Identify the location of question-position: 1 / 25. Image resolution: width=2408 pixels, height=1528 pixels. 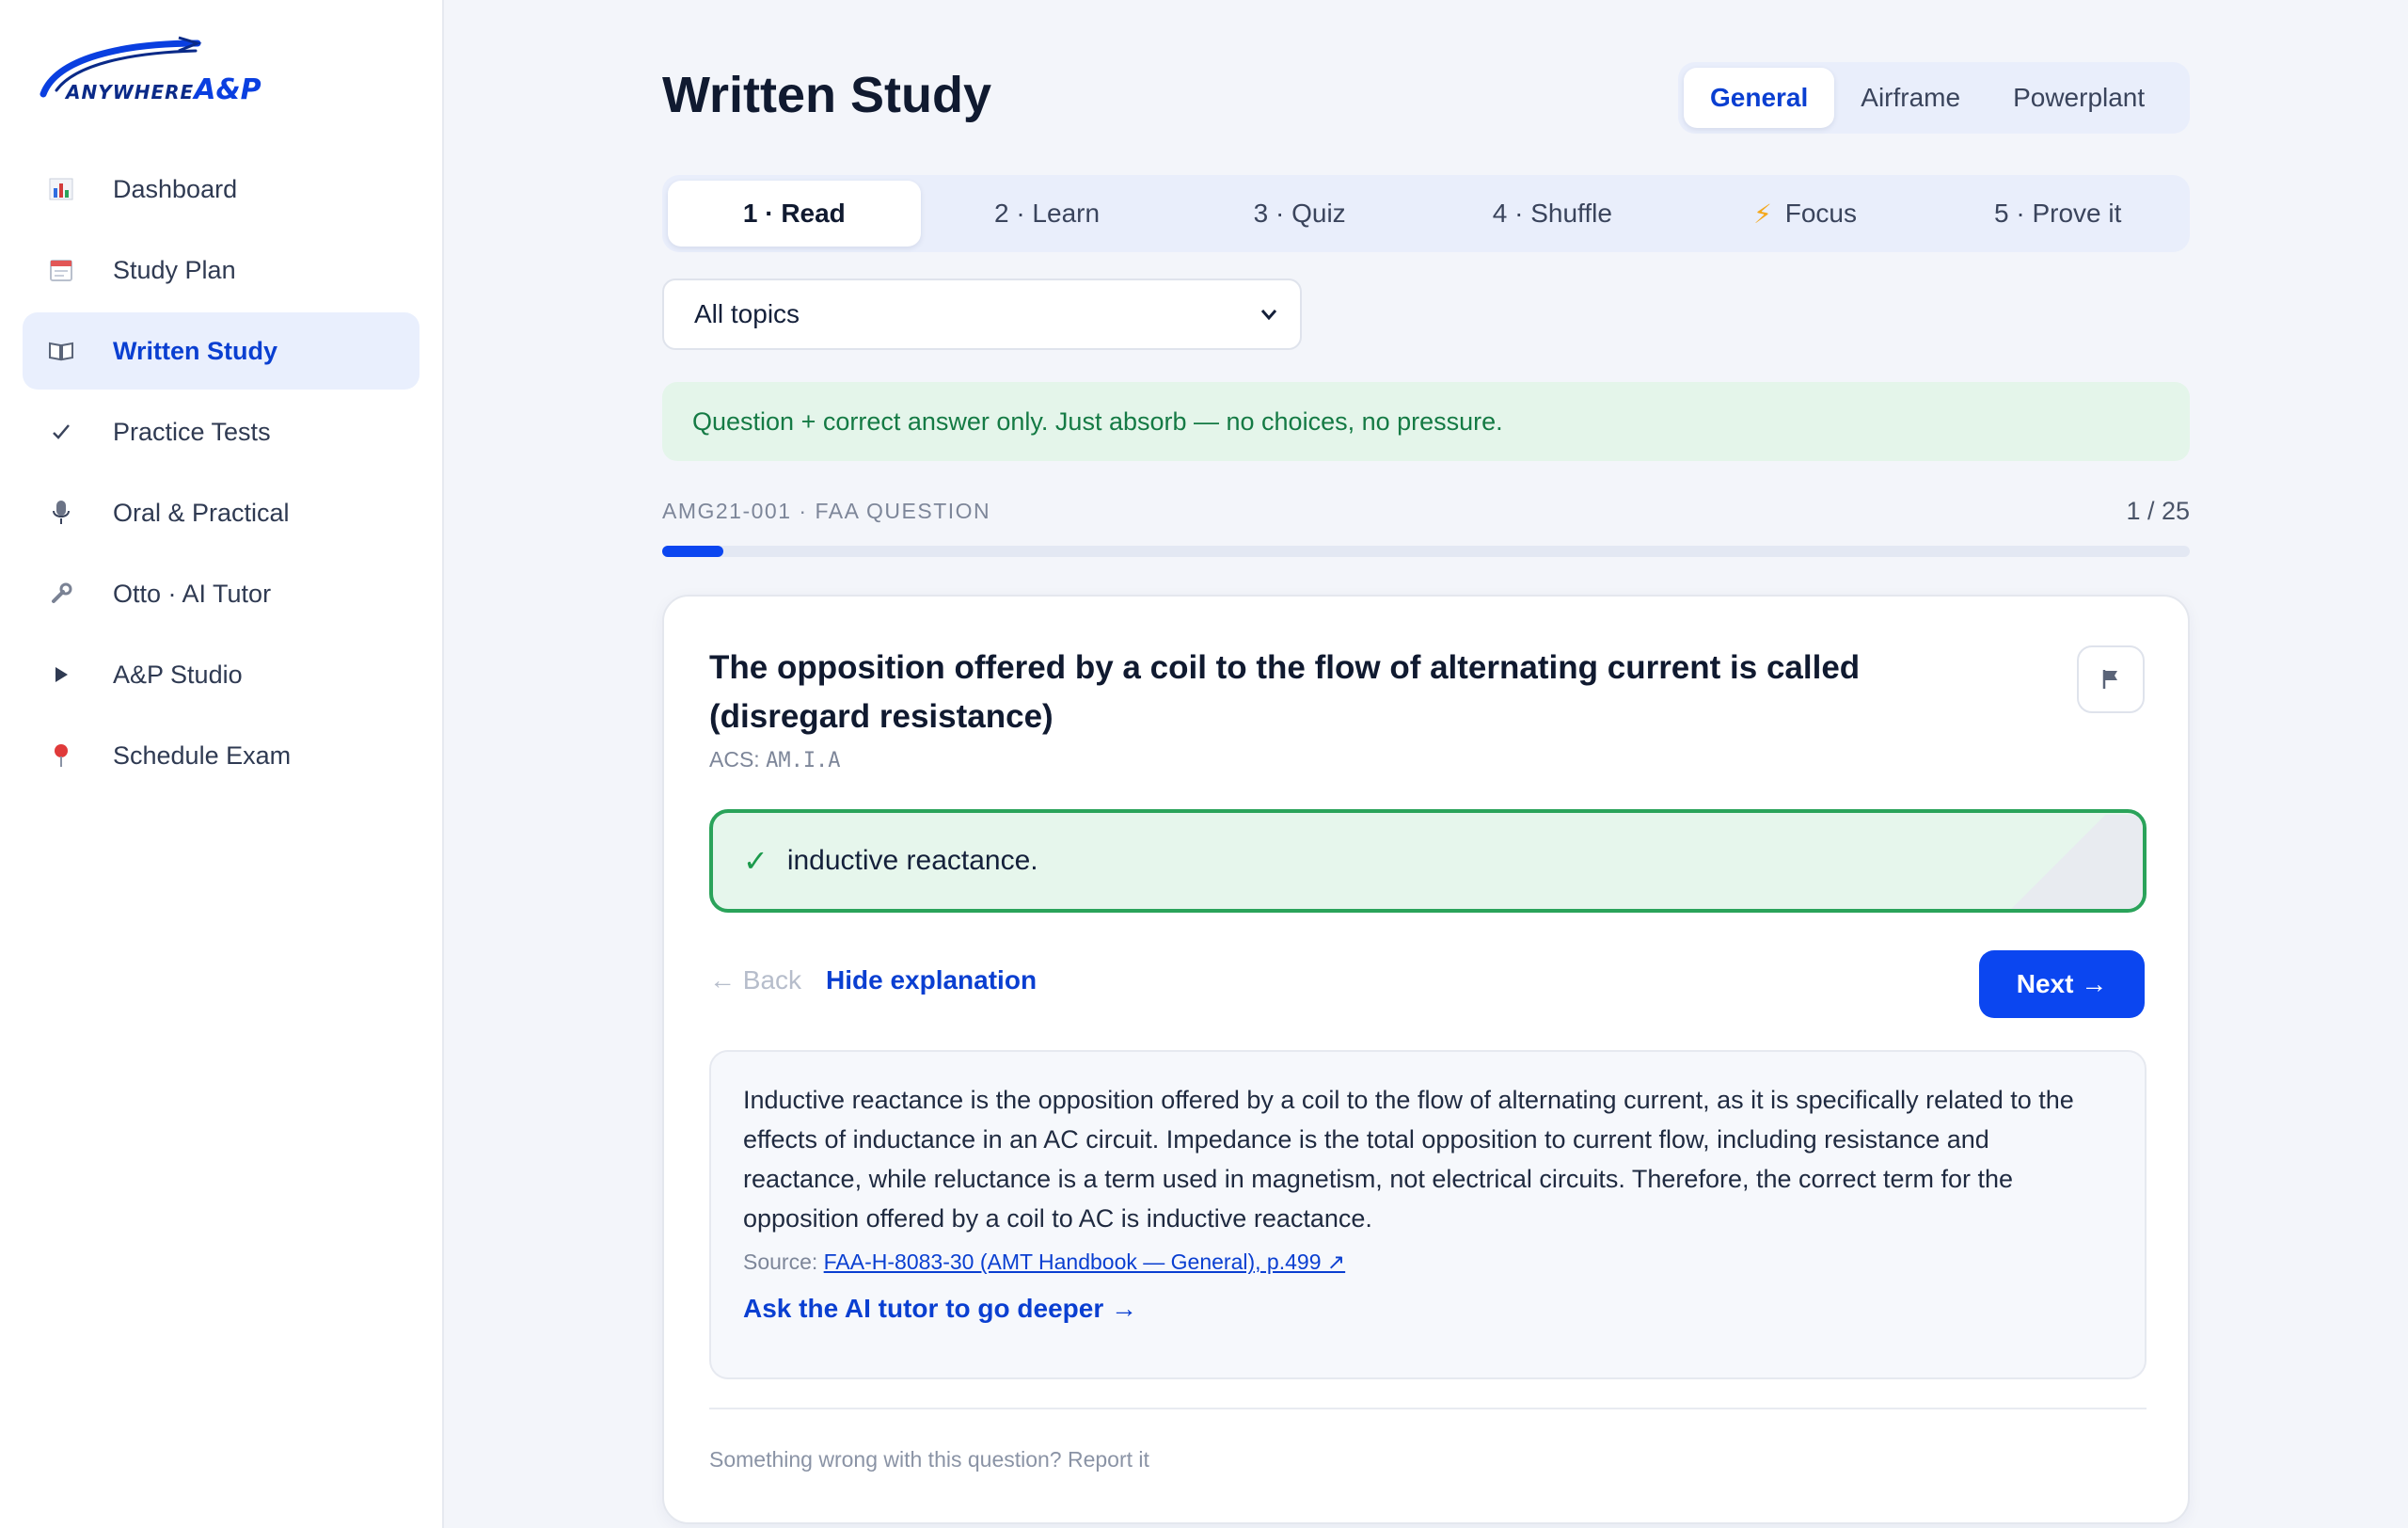
(2158, 511).